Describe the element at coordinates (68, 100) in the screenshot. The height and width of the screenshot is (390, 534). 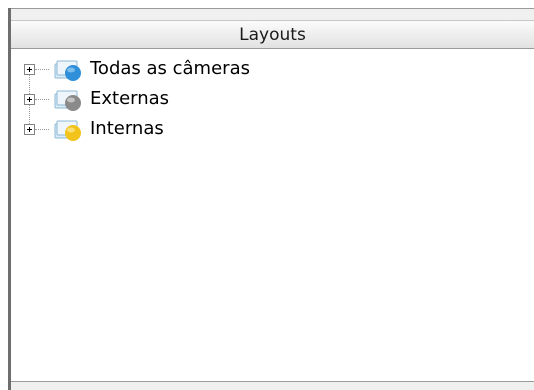
I see `layout-gray-icon` at that location.